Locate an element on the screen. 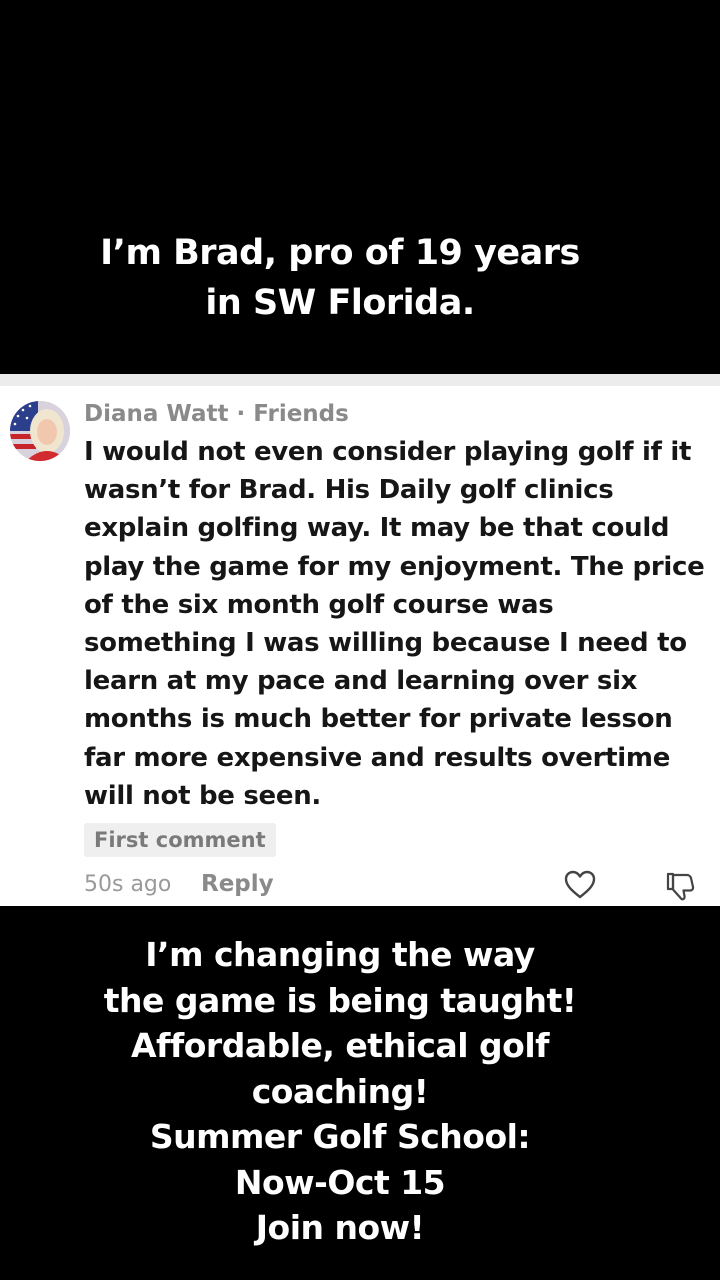  caption-line: in SW Florida. is located at coordinates (340, 303).